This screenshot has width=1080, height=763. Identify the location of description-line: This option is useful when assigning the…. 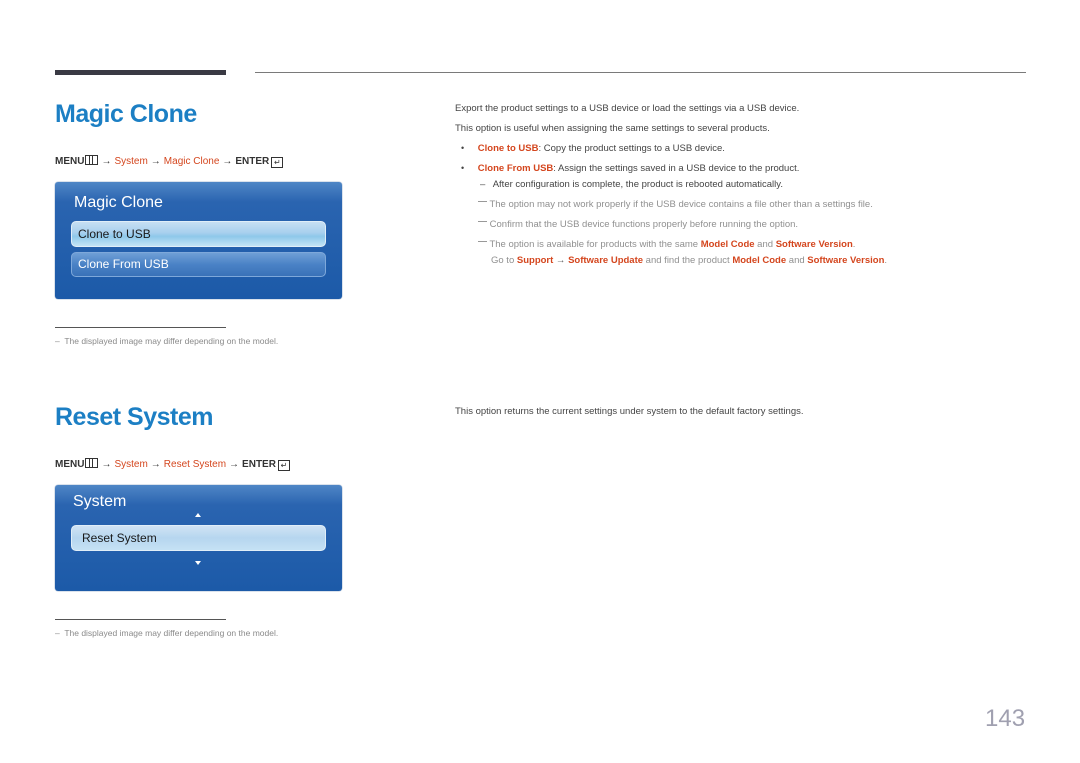
(612, 128).